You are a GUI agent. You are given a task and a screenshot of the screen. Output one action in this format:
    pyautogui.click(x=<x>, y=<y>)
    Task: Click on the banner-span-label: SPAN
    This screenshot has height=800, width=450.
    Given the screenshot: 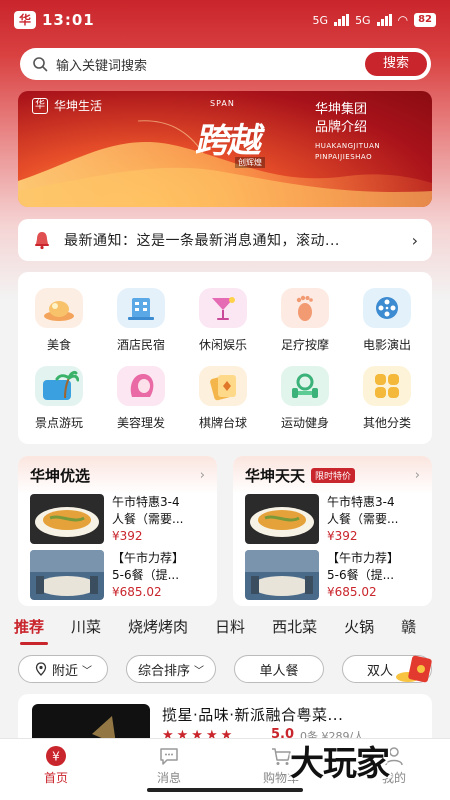 What is the action you would take?
    pyautogui.click(x=222, y=103)
    